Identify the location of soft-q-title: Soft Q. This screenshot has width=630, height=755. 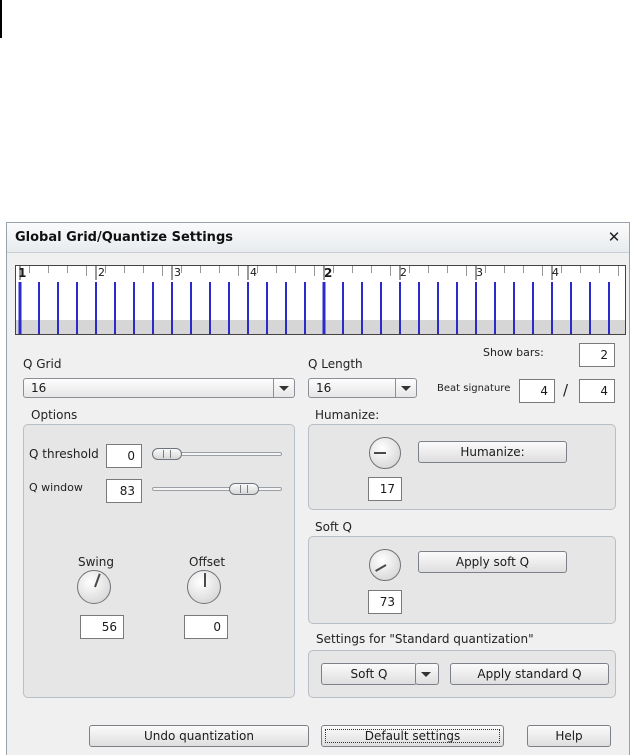
(333, 527).